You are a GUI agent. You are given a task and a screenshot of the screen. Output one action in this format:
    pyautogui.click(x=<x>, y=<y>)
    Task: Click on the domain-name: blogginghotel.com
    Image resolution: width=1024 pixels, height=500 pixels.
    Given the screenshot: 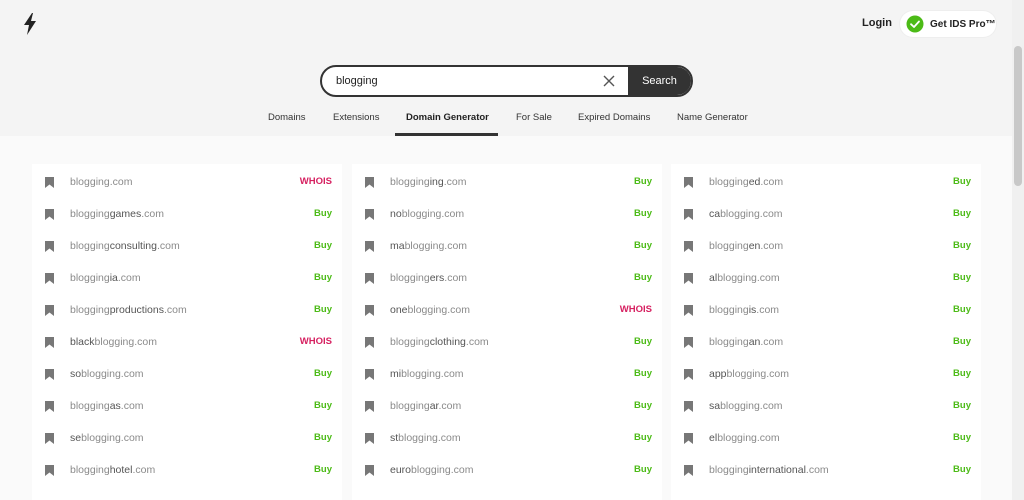 What is the action you would take?
    pyautogui.click(x=112, y=470)
    